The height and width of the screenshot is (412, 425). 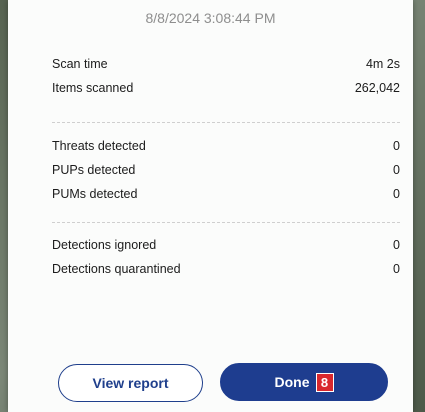 I want to click on done-count-badge: 8, so click(x=324, y=382).